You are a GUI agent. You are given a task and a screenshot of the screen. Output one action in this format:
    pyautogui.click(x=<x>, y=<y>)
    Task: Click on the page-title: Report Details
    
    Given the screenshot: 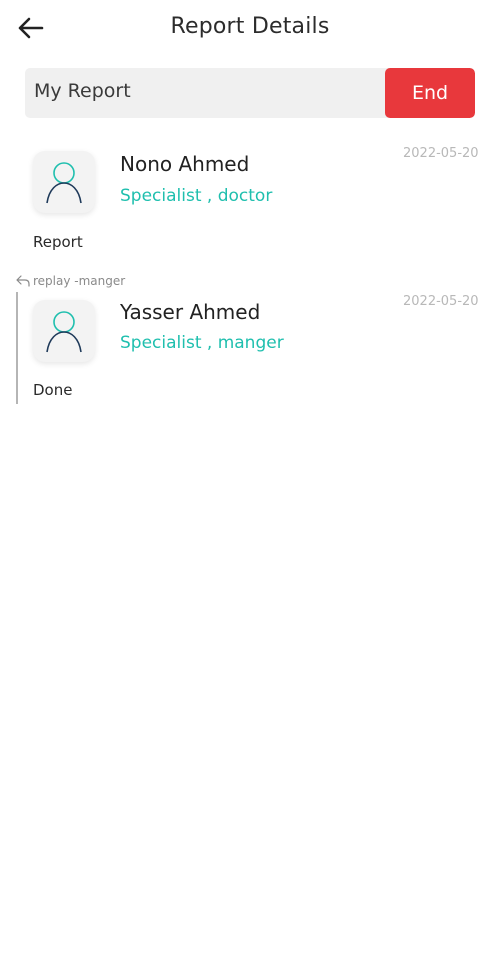 What is the action you would take?
    pyautogui.click(x=250, y=26)
    